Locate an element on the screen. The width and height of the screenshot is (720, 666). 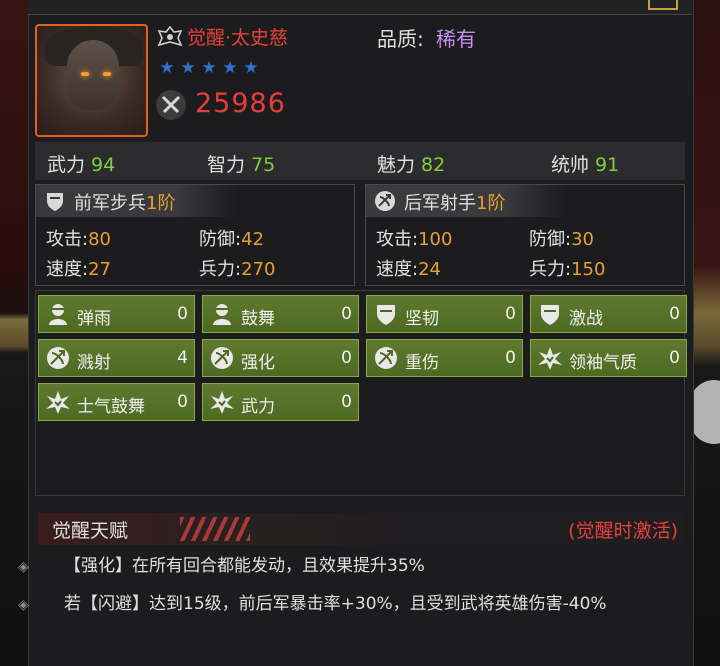
hero-portrait is located at coordinates (91, 80).